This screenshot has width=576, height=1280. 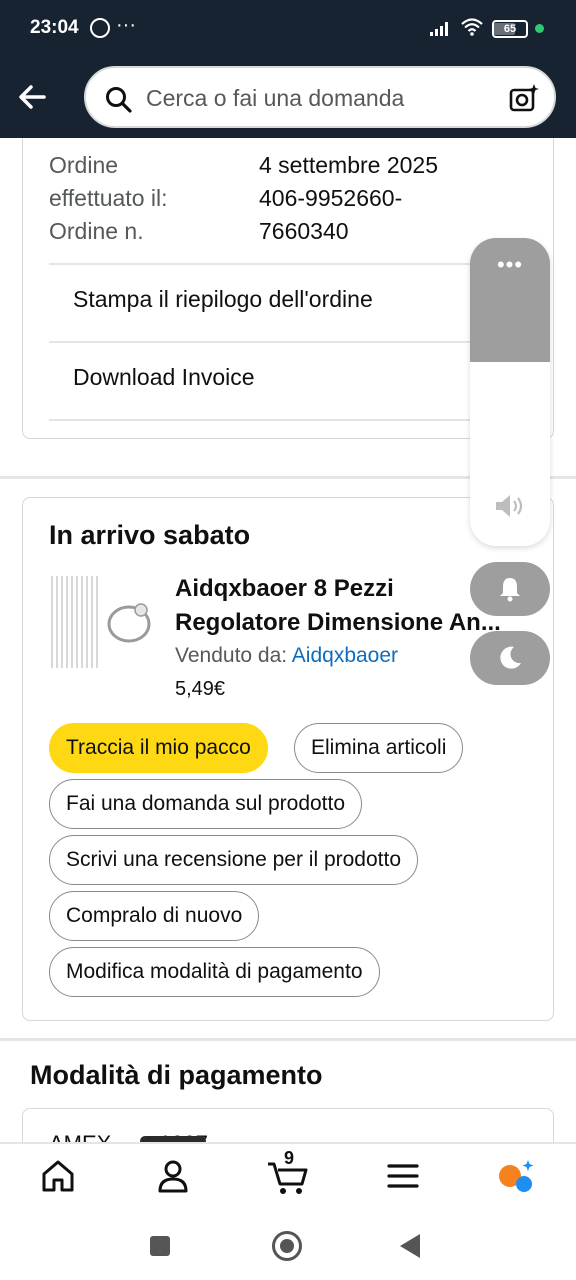 What do you see at coordinates (472, 27) in the screenshot?
I see `wifi-icon` at bounding box center [472, 27].